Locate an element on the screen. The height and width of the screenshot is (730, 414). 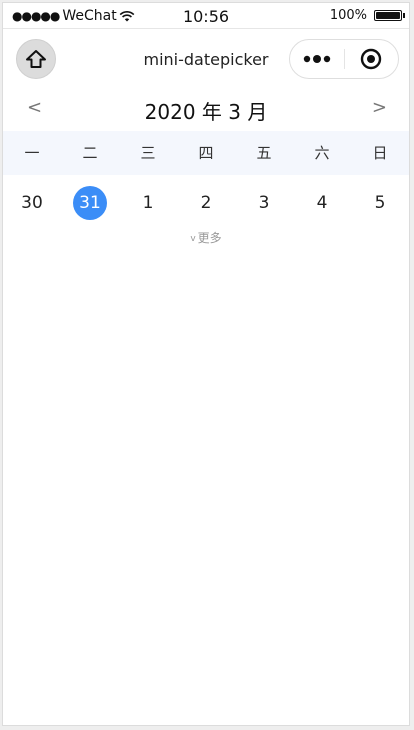
day-number: 2 is located at coordinates (206, 203).